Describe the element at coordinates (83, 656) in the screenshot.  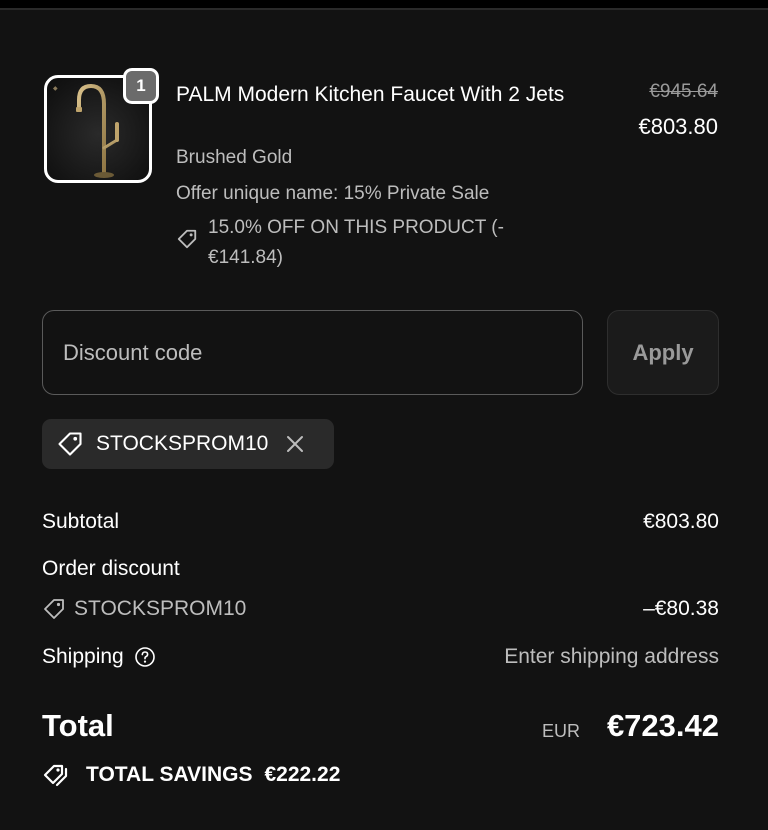
I see `shipping-label: Shipping` at that location.